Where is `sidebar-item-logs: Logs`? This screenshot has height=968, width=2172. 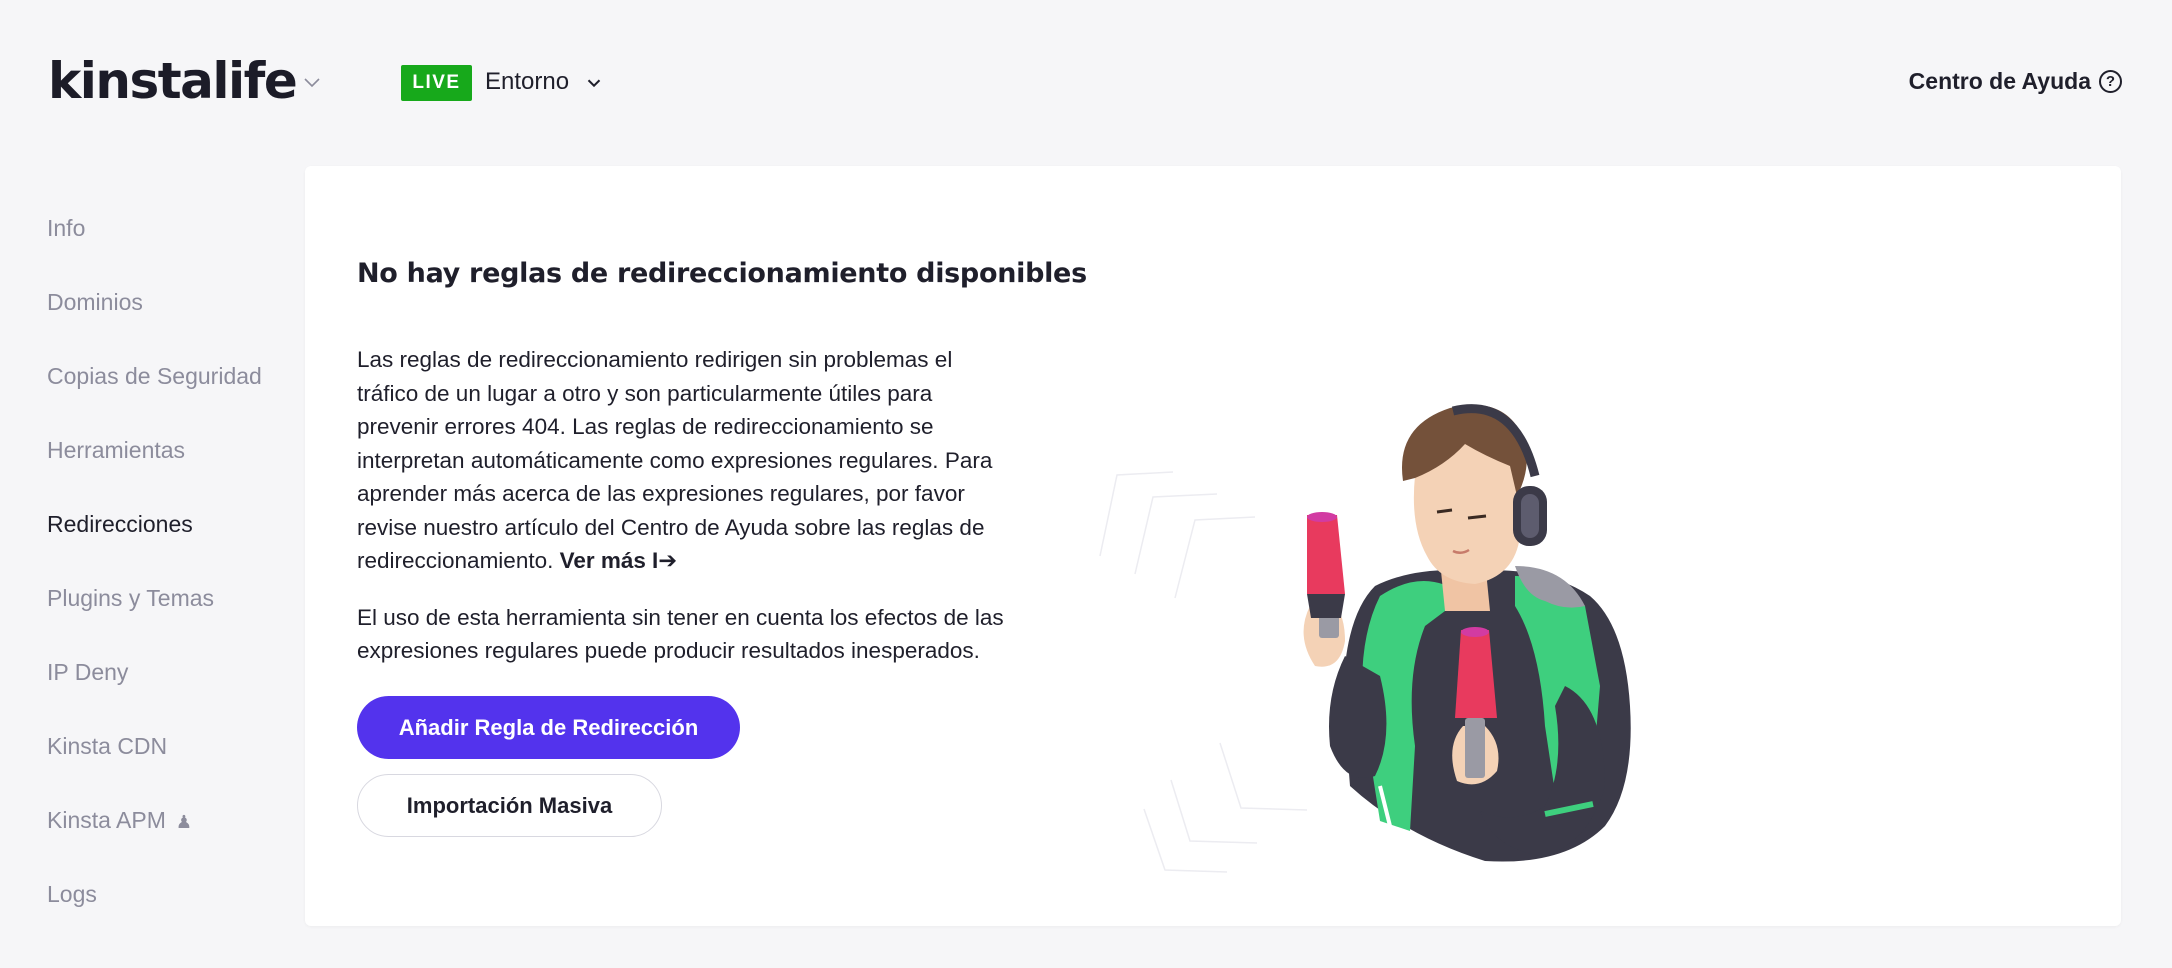
sidebar-item-logs: Logs is located at coordinates (172, 903).